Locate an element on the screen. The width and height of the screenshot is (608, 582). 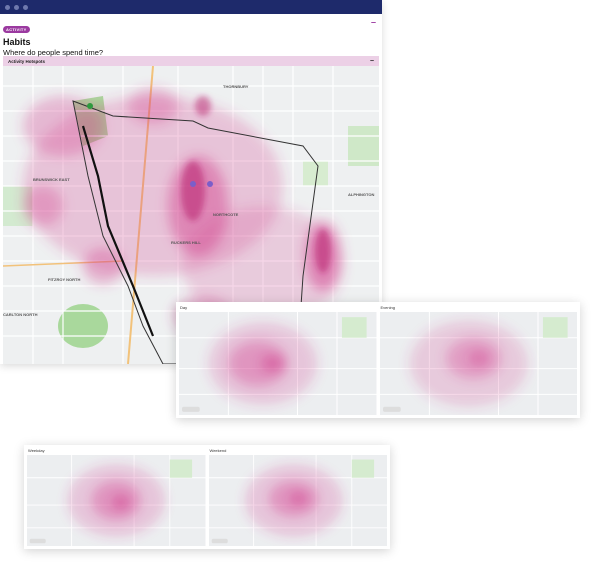
heatmap-weekend is located at coordinates (298, 500).